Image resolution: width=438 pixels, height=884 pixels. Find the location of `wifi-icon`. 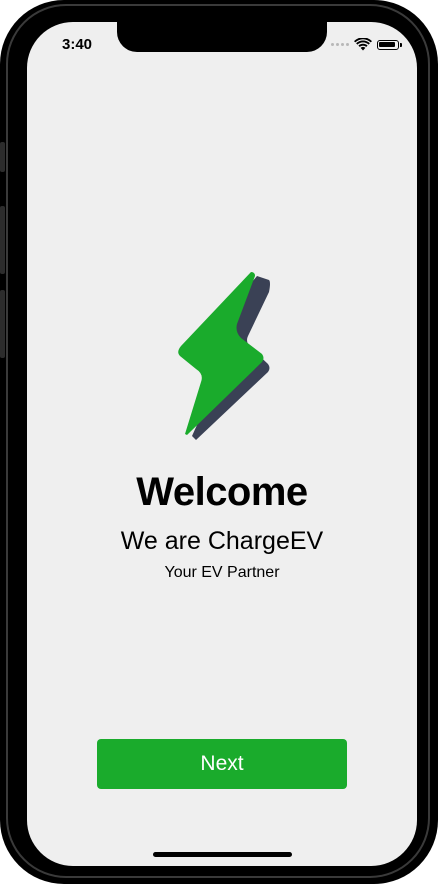

wifi-icon is located at coordinates (363, 44).